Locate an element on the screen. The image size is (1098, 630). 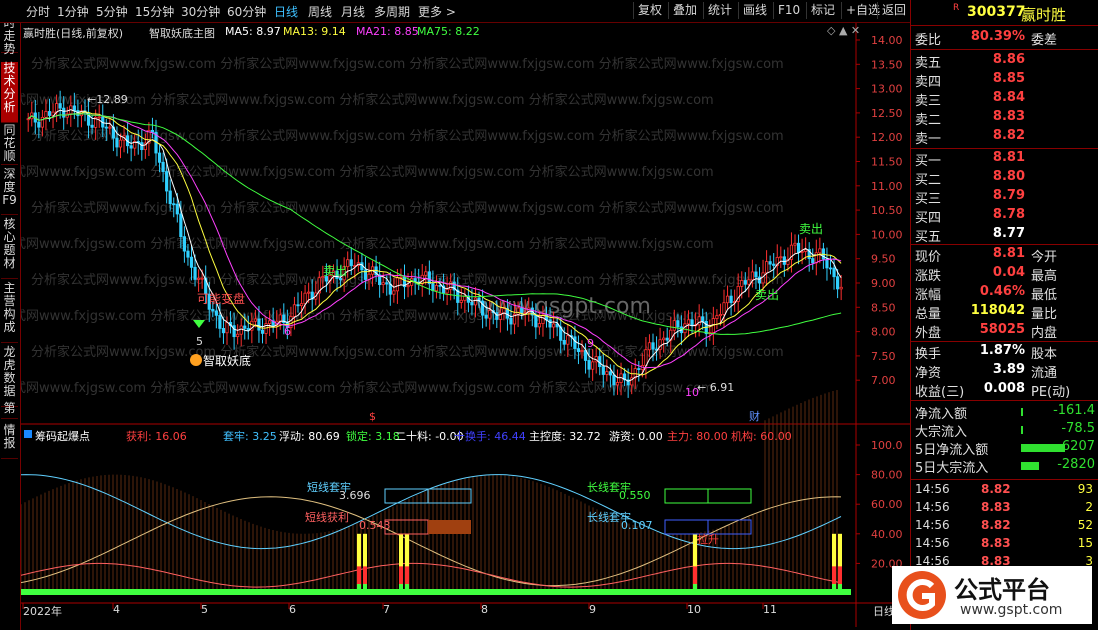
period-tab-1: 1分钟 is located at coordinates (73, 11).